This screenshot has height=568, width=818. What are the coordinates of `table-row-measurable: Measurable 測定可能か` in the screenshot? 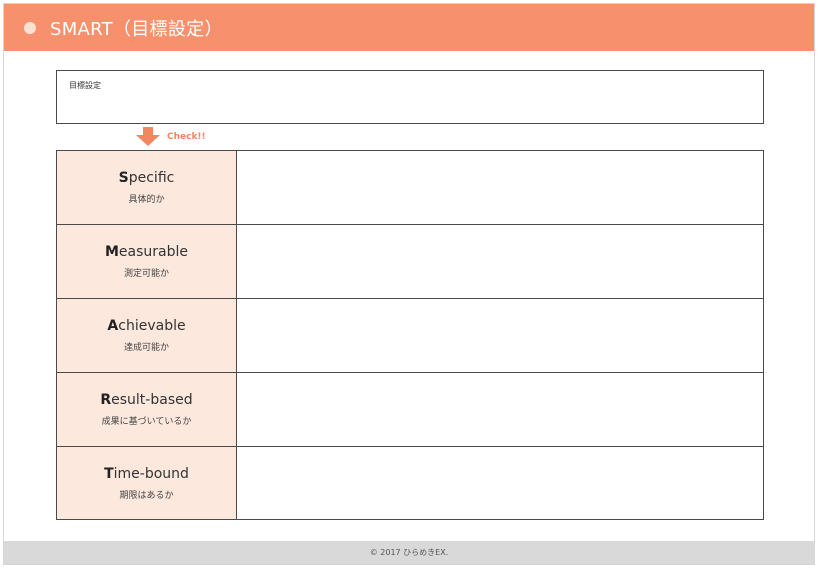 It's located at (410, 262).